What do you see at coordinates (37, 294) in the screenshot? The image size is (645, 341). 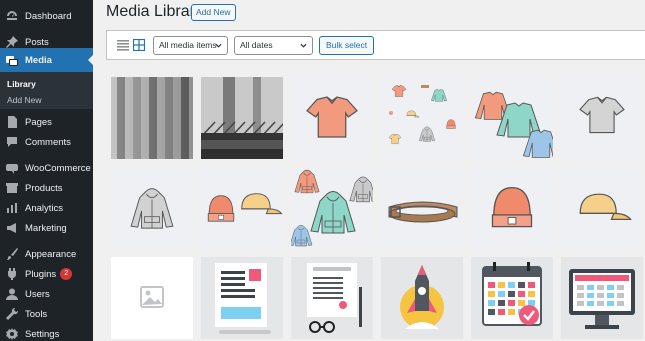 I see `sidebar-item-label: Users` at bounding box center [37, 294].